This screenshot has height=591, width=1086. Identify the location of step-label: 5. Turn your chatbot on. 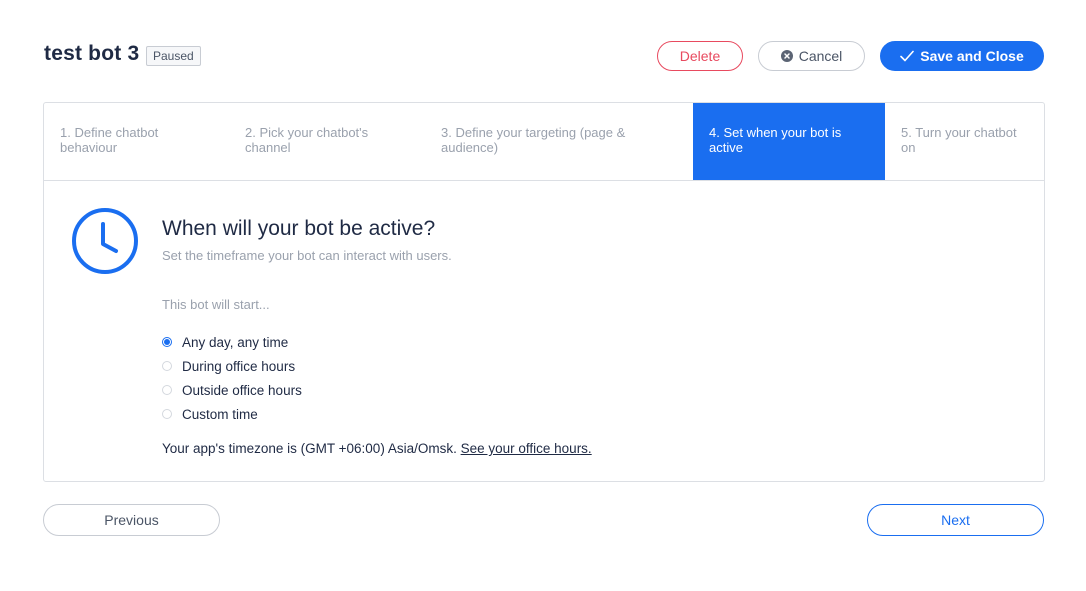
(959, 140).